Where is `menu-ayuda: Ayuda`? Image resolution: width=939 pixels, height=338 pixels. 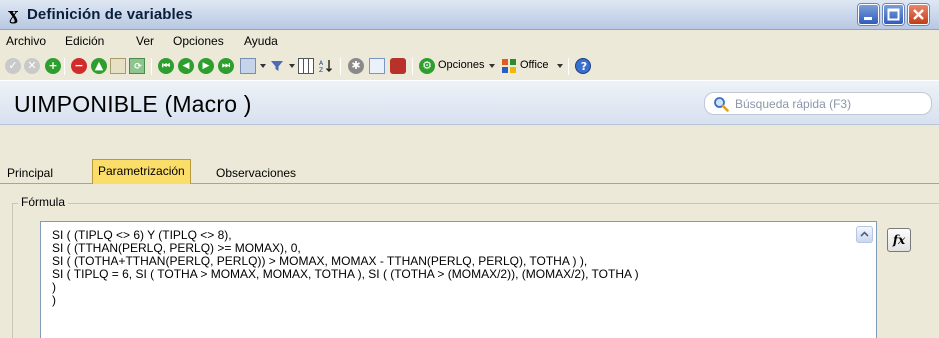
menu-ayuda: Ayuda is located at coordinates (261, 41).